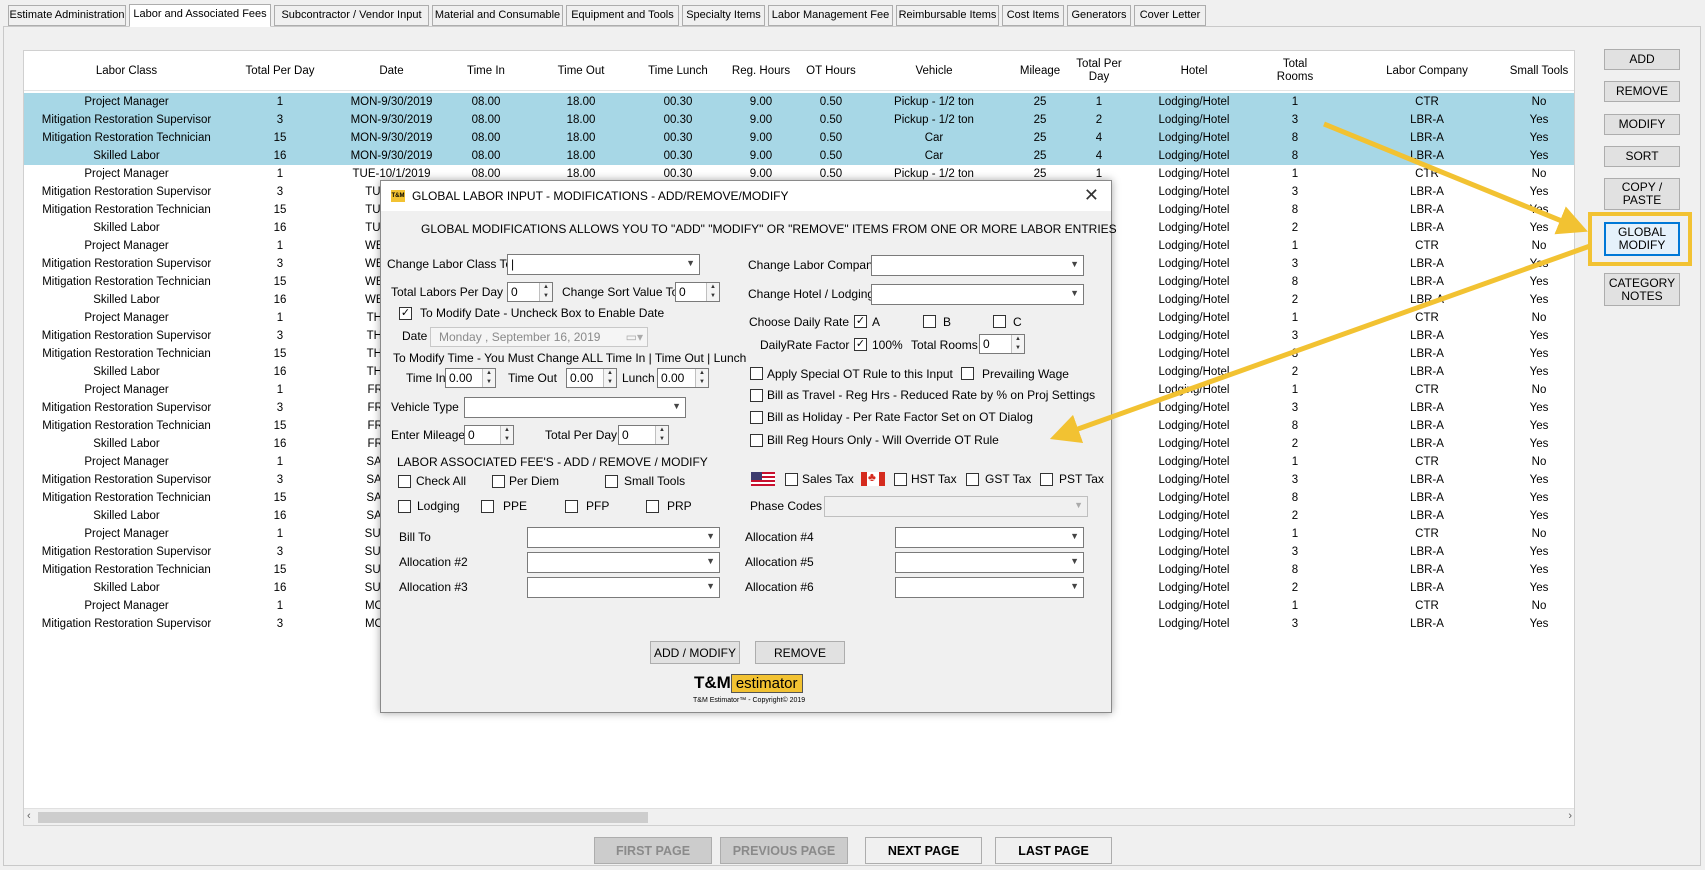 This screenshot has width=1705, height=870. Describe the element at coordinates (1091, 195) in the screenshot. I see `close-icon: ✕` at that location.